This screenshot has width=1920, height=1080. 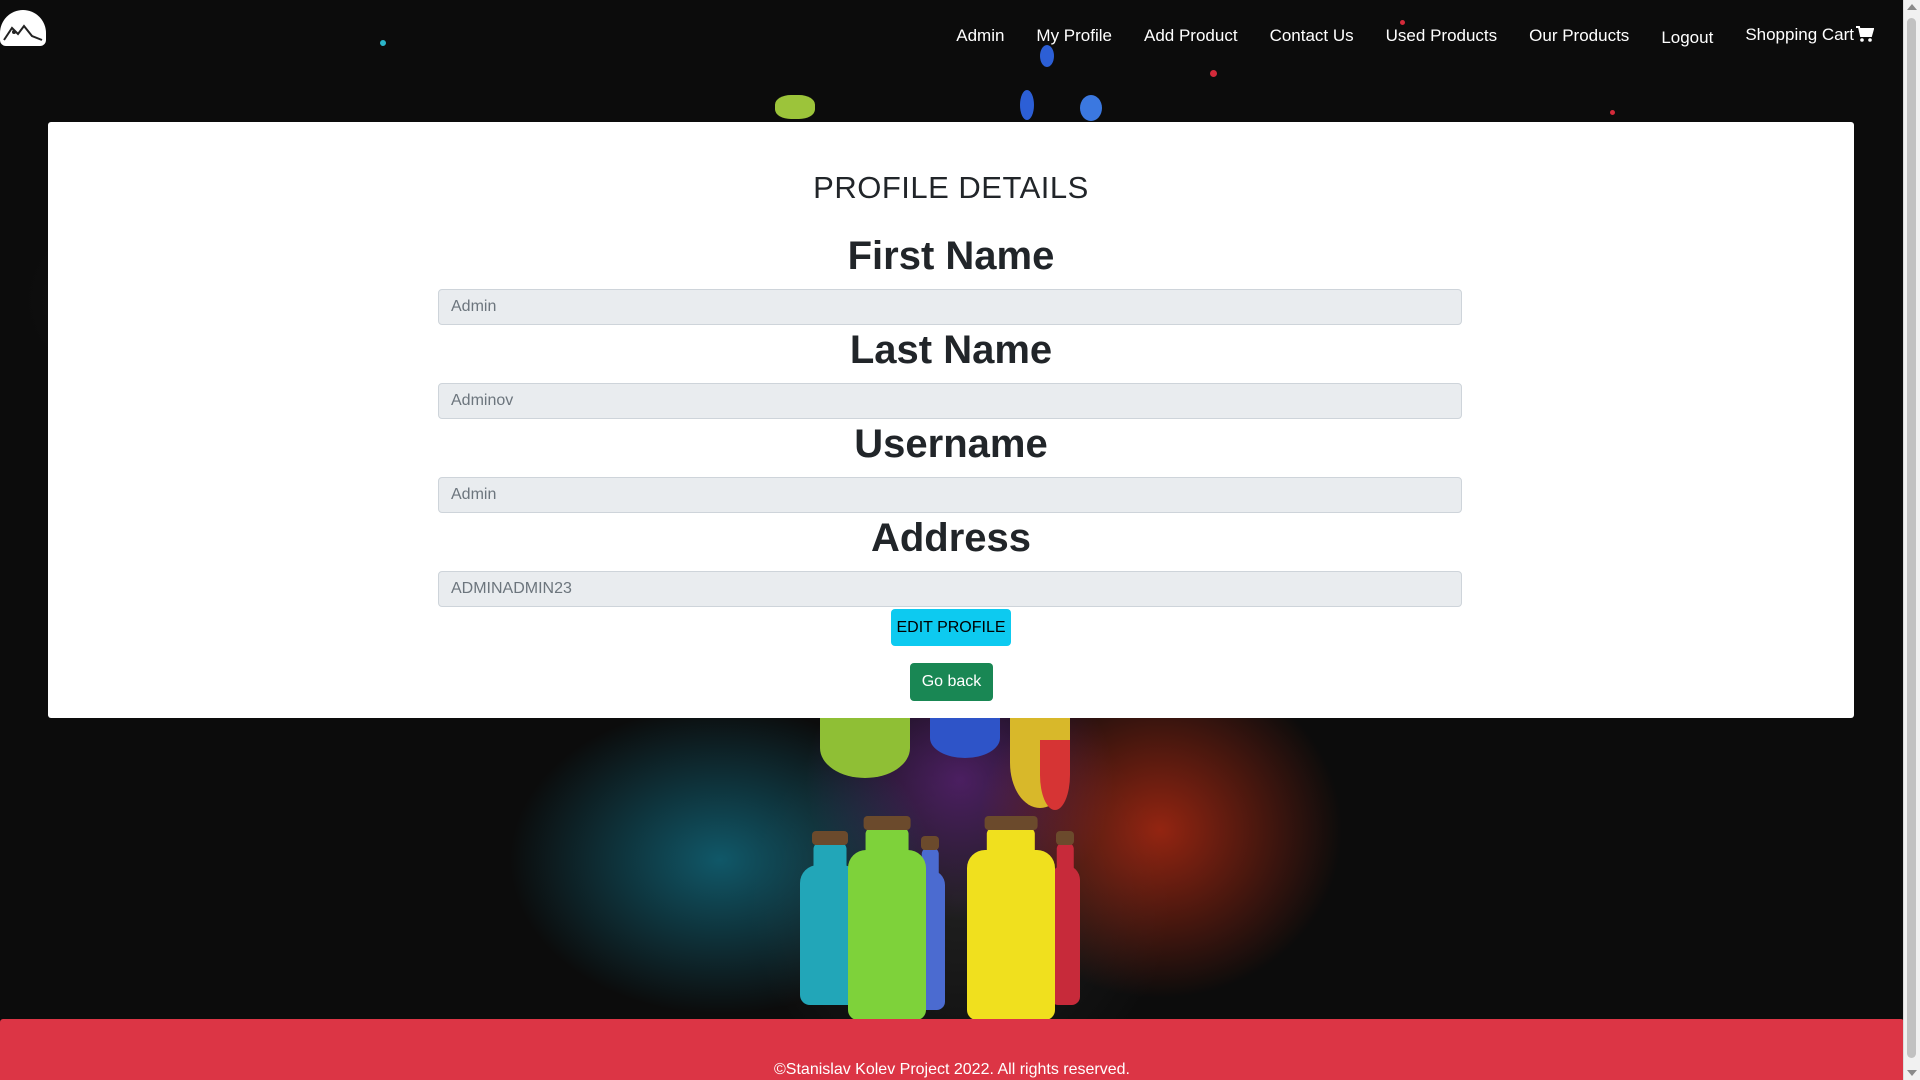 What do you see at coordinates (1579, 36) in the screenshot?
I see `nav-link-our-products: Our Products` at bounding box center [1579, 36].